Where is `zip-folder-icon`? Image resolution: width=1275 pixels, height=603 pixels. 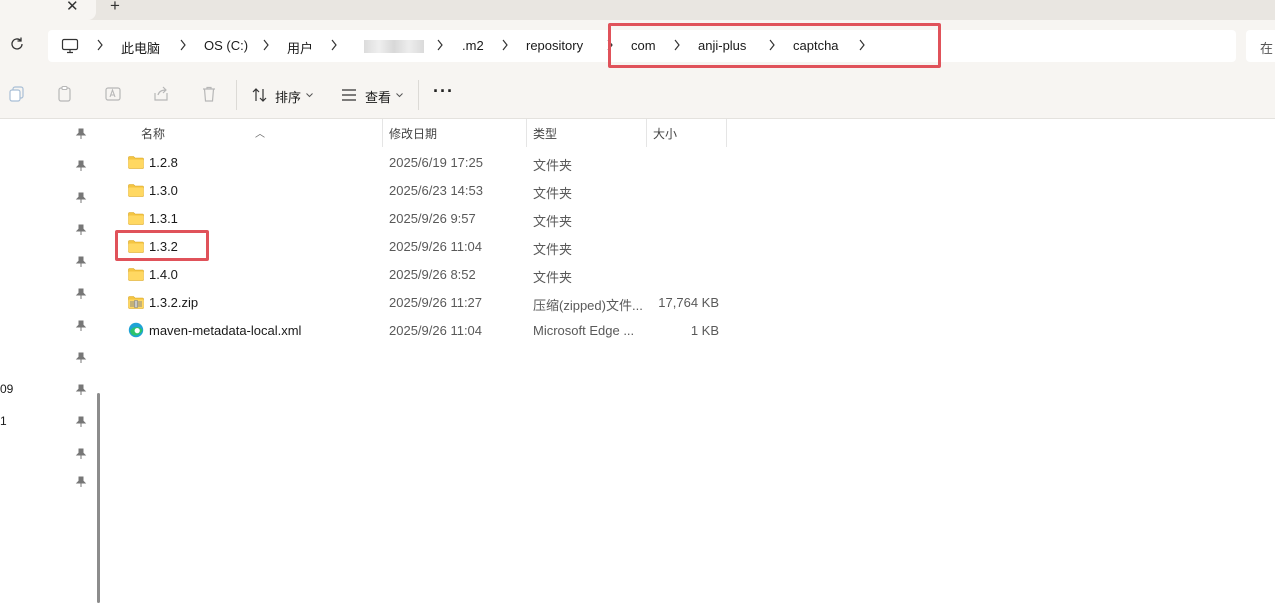
zip-folder-icon is located at coordinates (136, 302).